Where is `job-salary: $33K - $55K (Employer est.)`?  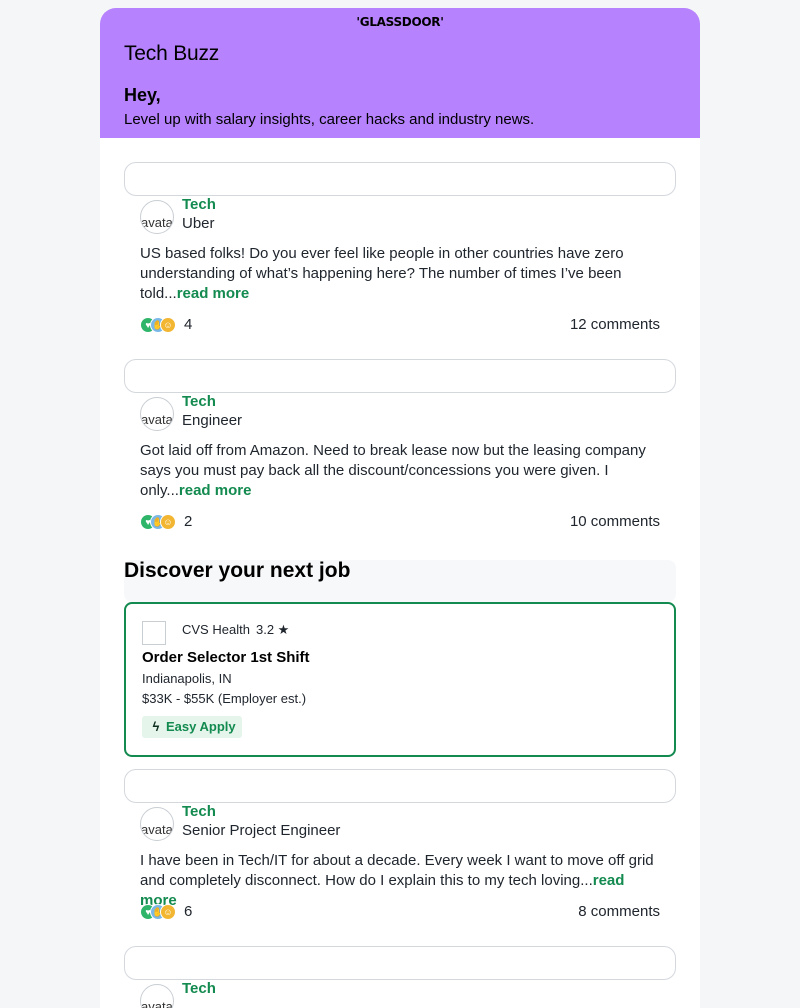 job-salary: $33K - $55K (Employer est.) is located at coordinates (224, 698).